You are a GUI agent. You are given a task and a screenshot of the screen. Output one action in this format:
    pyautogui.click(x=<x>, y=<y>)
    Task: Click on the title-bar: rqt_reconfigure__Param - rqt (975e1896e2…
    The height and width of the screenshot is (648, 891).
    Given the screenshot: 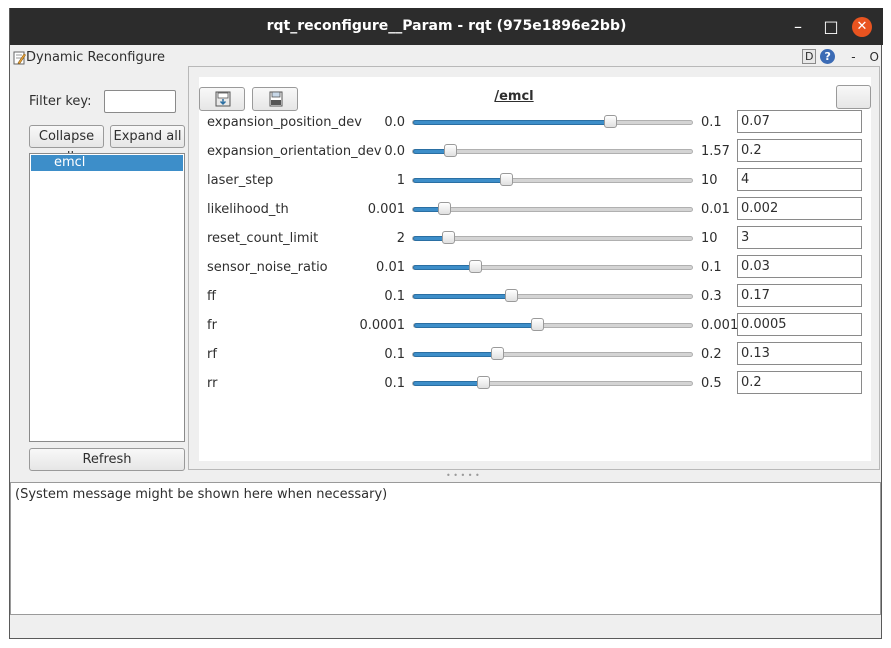 What is the action you would take?
    pyautogui.click(x=446, y=26)
    